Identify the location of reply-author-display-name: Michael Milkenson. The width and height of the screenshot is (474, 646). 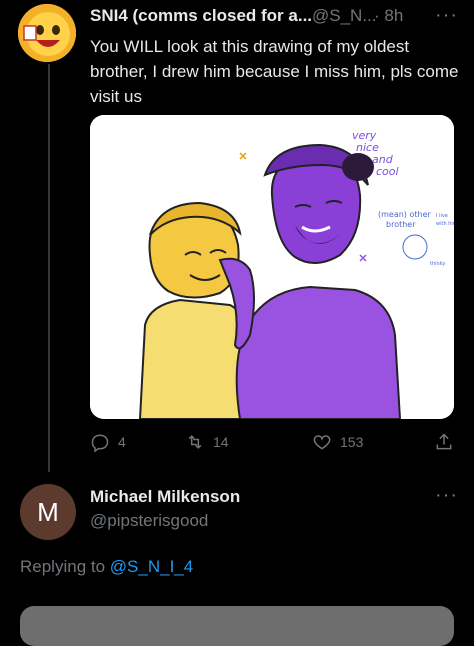
(165, 497).